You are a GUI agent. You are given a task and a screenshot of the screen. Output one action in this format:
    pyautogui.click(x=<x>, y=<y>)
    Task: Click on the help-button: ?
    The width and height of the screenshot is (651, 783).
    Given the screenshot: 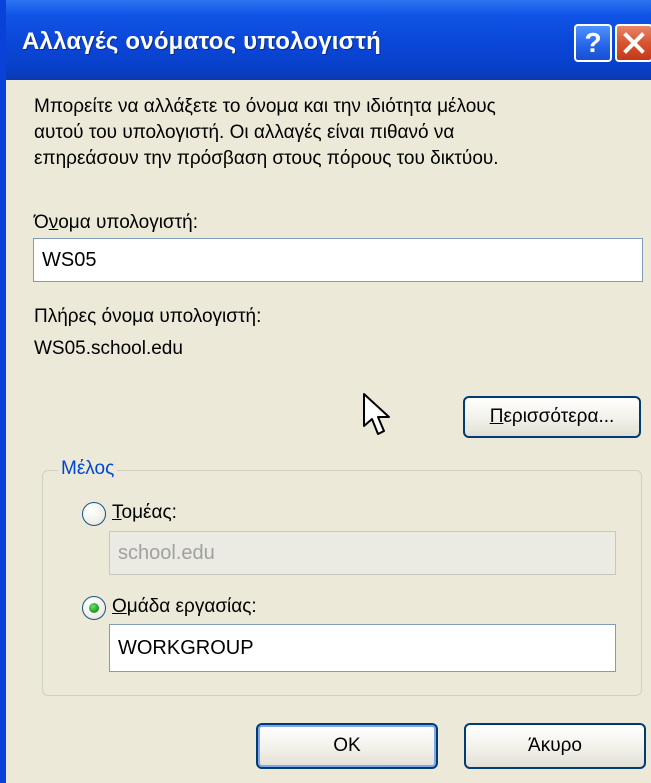 What is the action you would take?
    pyautogui.click(x=593, y=43)
    